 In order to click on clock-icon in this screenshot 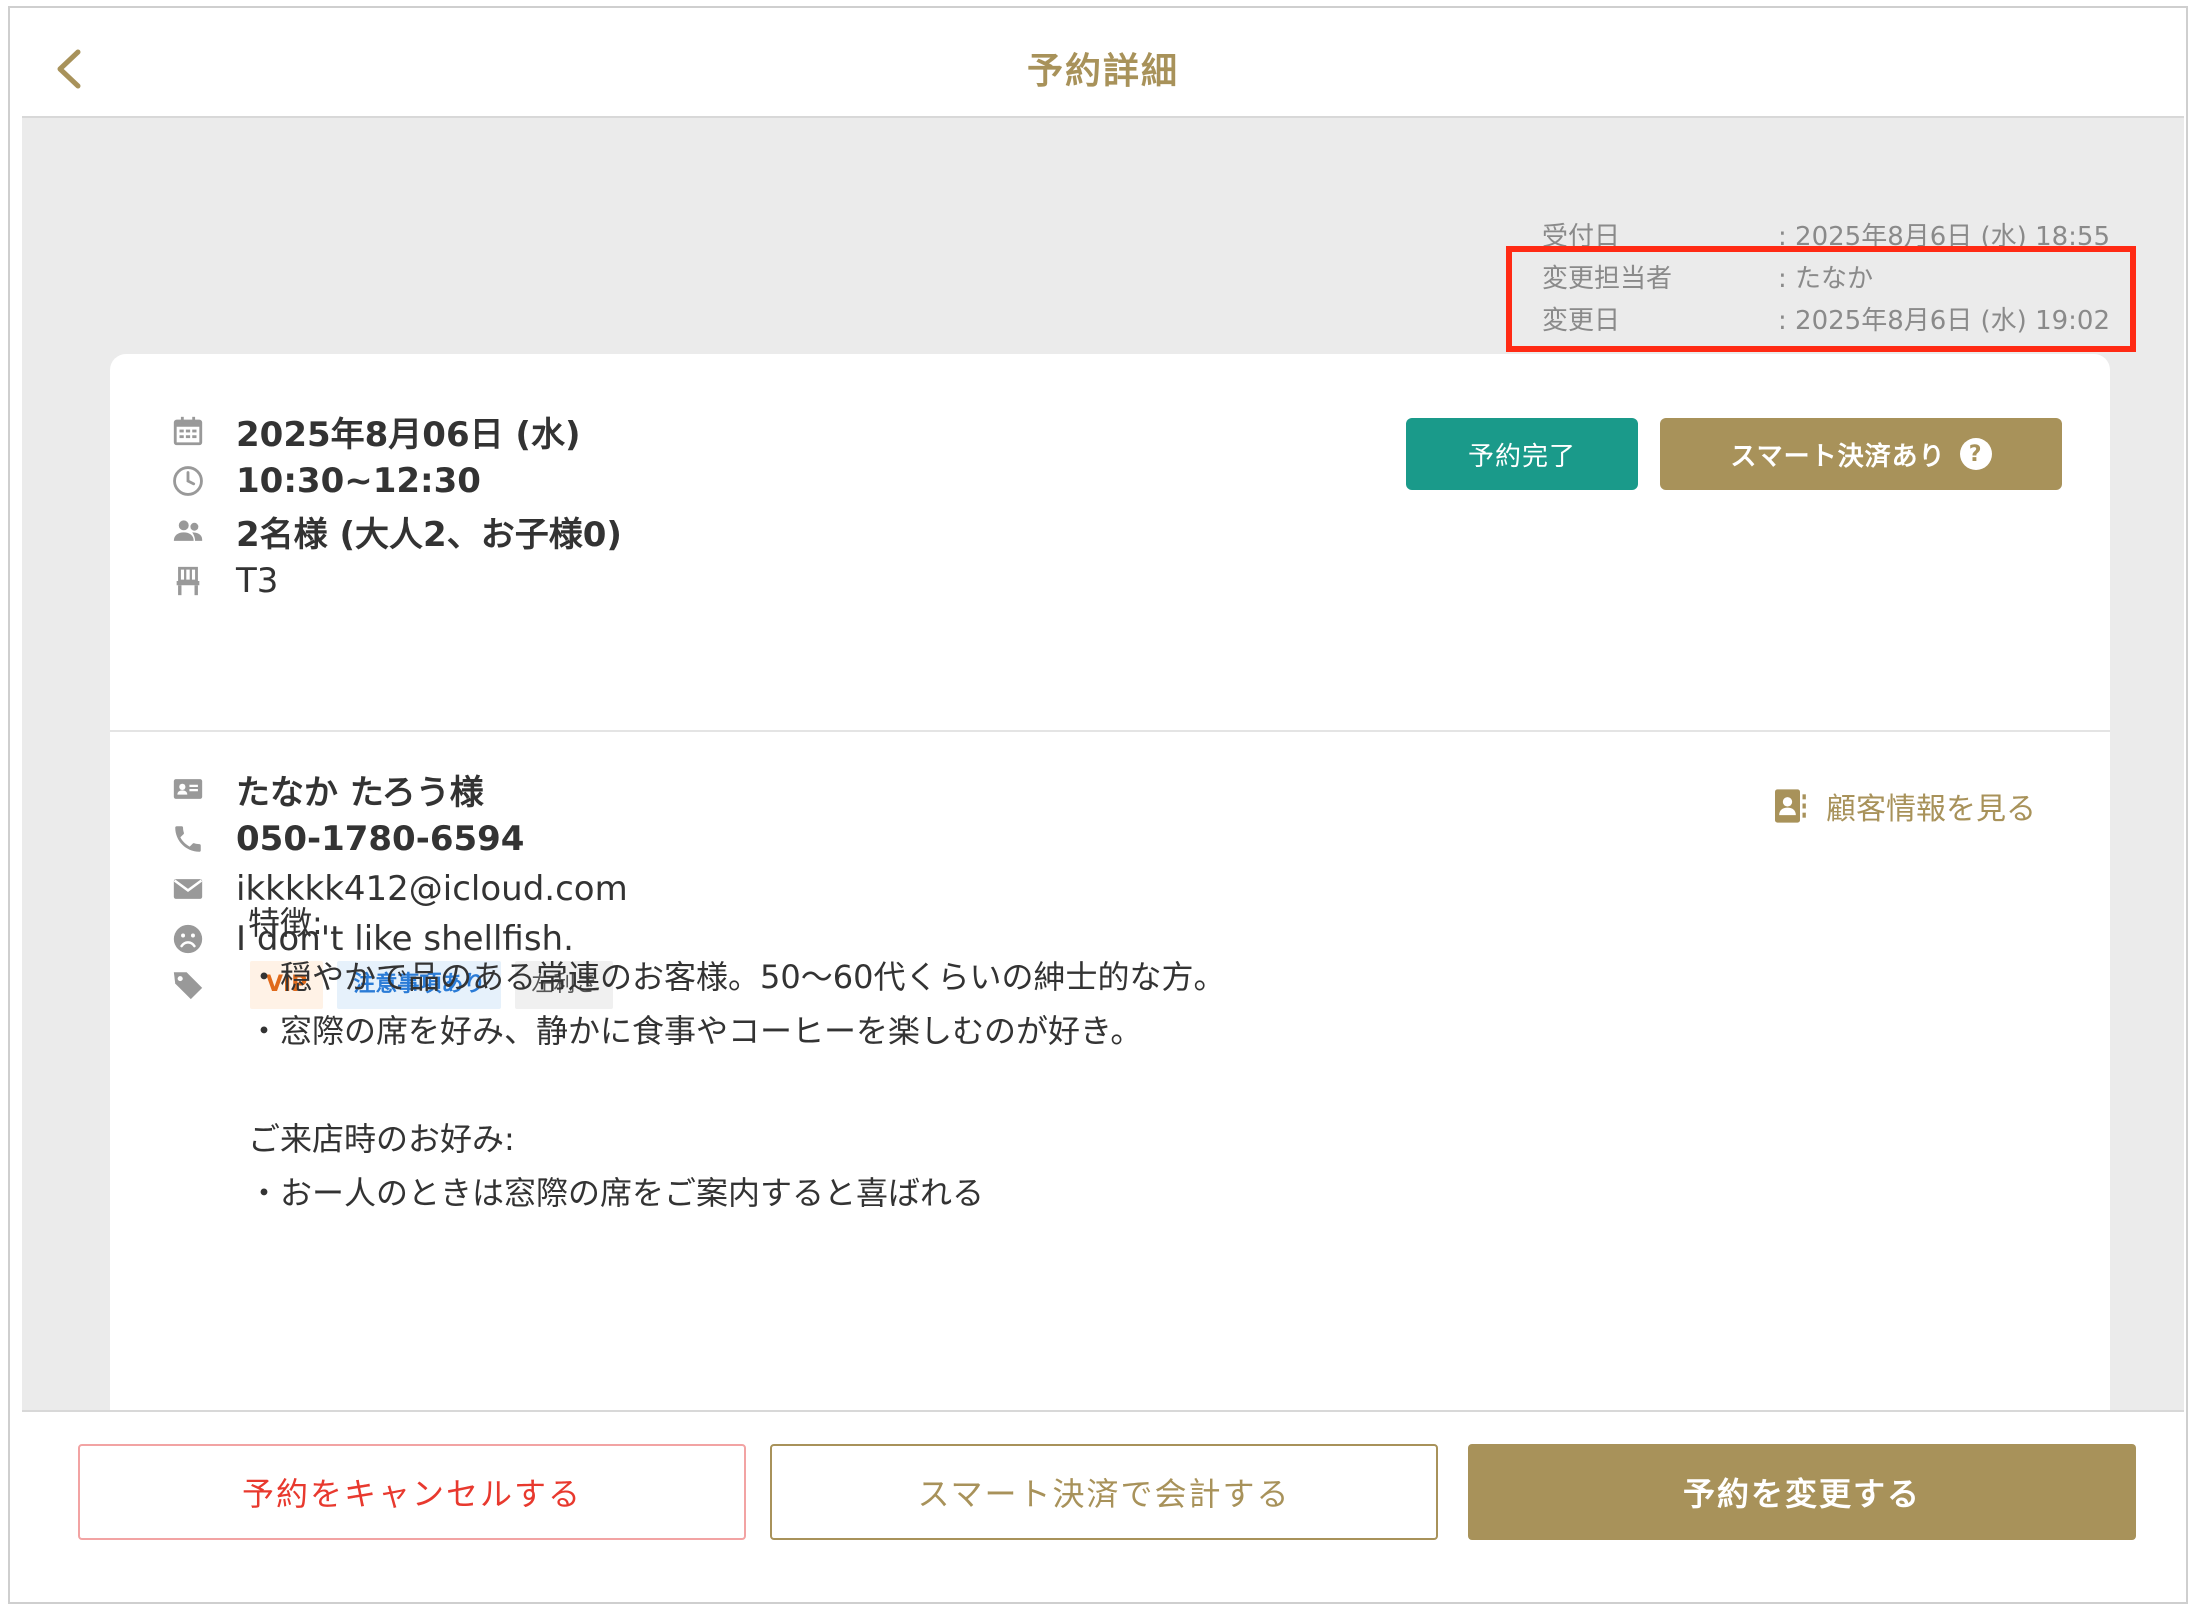, I will do `click(188, 481)`.